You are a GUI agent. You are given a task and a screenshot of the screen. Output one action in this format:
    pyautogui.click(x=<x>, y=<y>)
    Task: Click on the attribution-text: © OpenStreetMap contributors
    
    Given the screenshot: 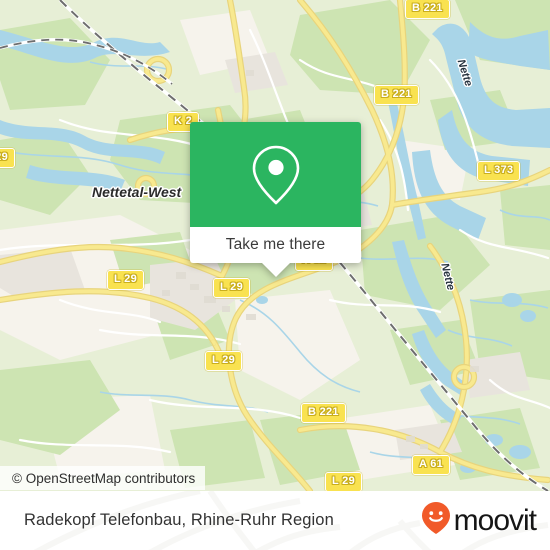 What is the action you would take?
    pyautogui.click(x=104, y=478)
    